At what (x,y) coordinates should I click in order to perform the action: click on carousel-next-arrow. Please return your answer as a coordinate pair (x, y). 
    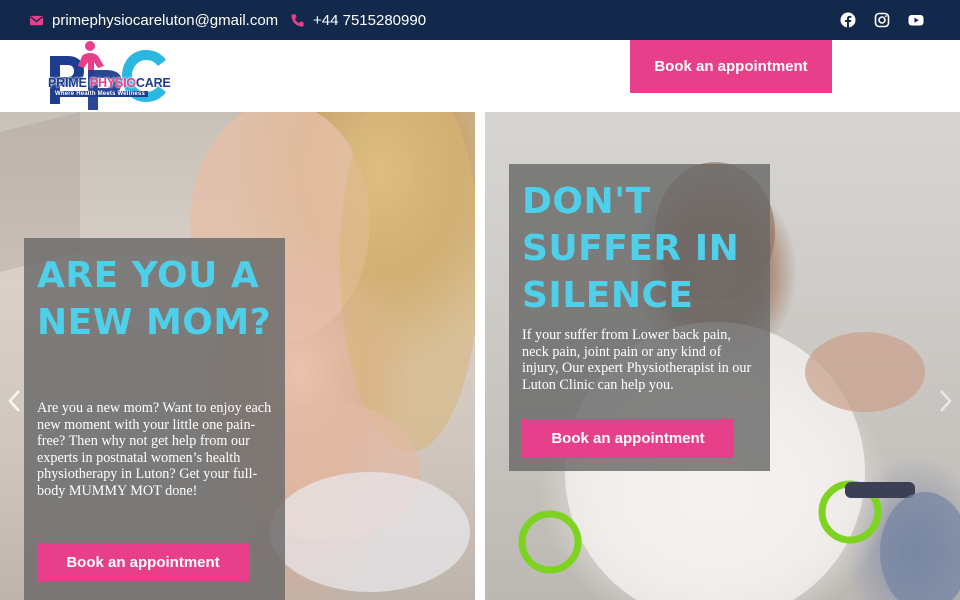
    Looking at the image, I should click on (946, 401).